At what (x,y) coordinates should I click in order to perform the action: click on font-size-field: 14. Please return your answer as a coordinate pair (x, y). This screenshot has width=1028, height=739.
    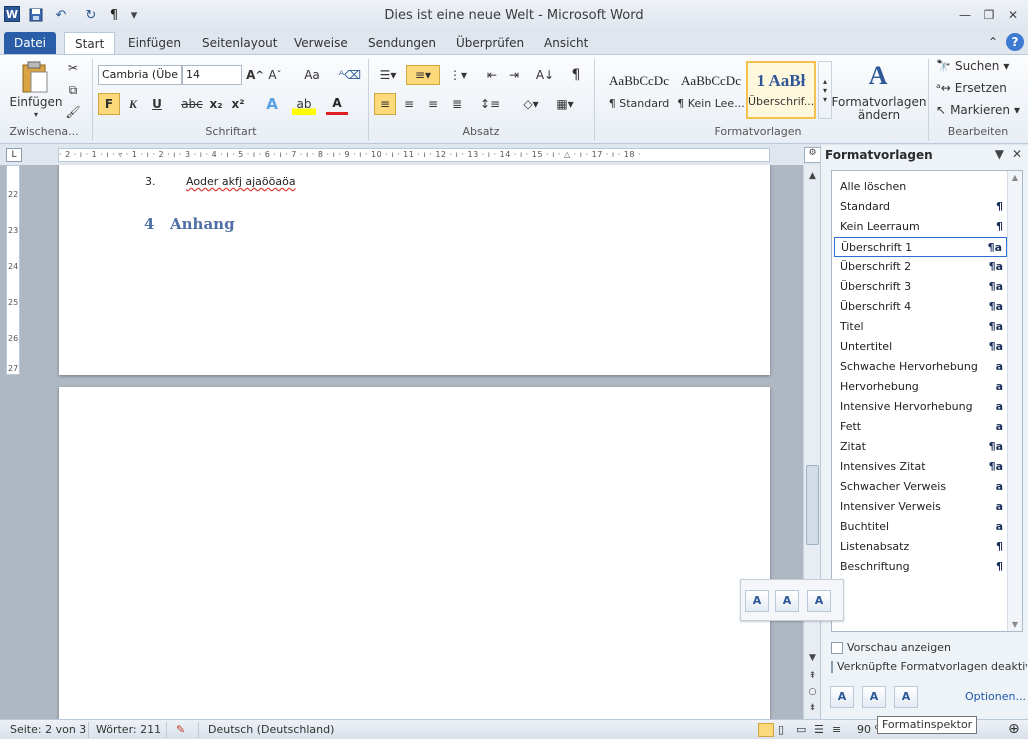
    Looking at the image, I should click on (212, 75).